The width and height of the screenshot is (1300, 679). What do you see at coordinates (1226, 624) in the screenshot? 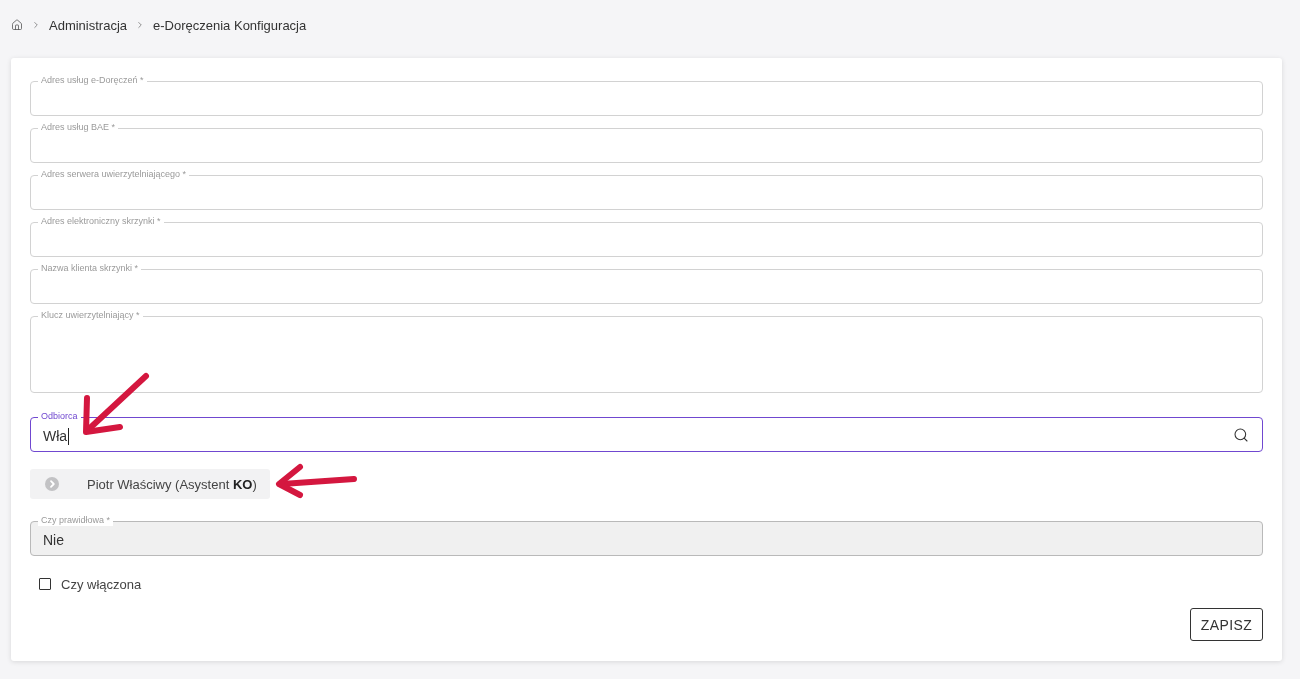
I see `save-button: ZAPISZ` at bounding box center [1226, 624].